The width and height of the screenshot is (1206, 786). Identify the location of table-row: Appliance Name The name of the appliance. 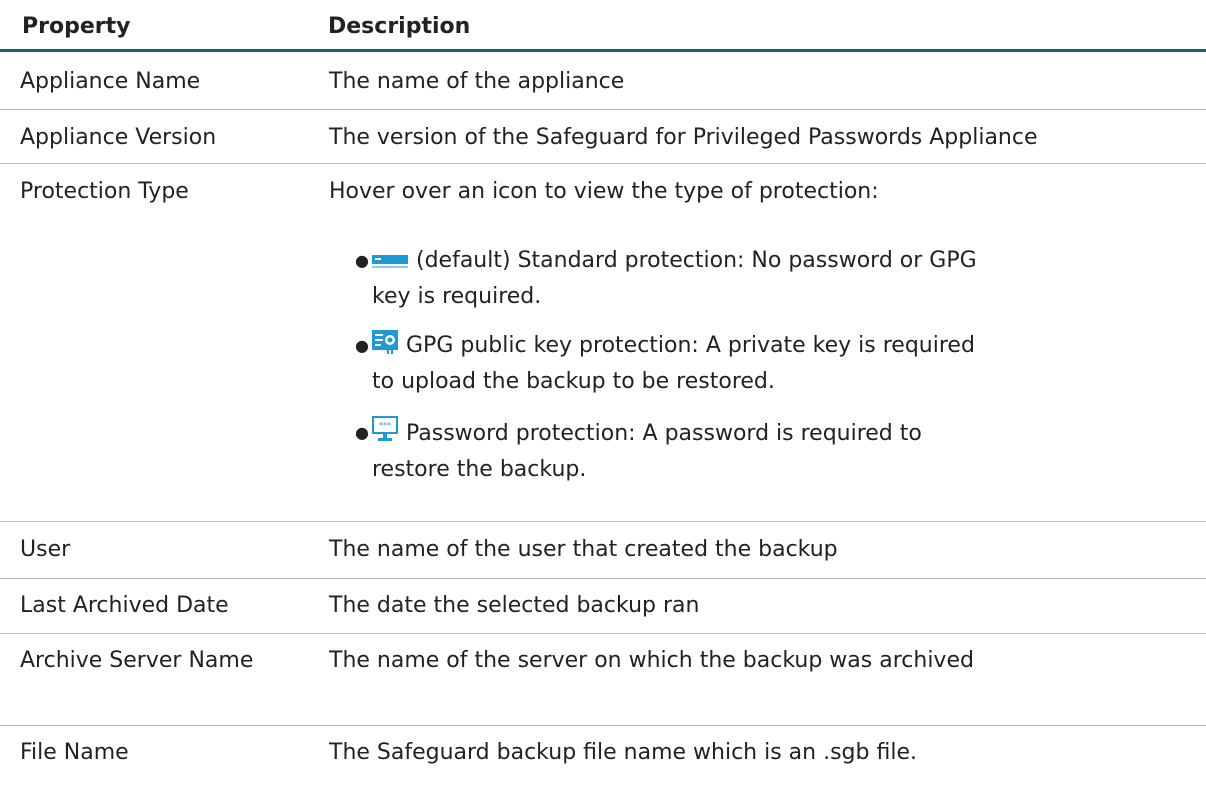
(603, 81).